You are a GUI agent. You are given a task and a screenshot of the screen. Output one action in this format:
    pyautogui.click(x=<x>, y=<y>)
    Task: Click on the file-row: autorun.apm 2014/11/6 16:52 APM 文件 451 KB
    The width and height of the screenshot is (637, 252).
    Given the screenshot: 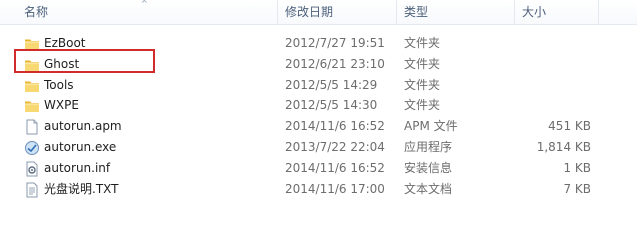 What is the action you would take?
    pyautogui.click(x=318, y=126)
    